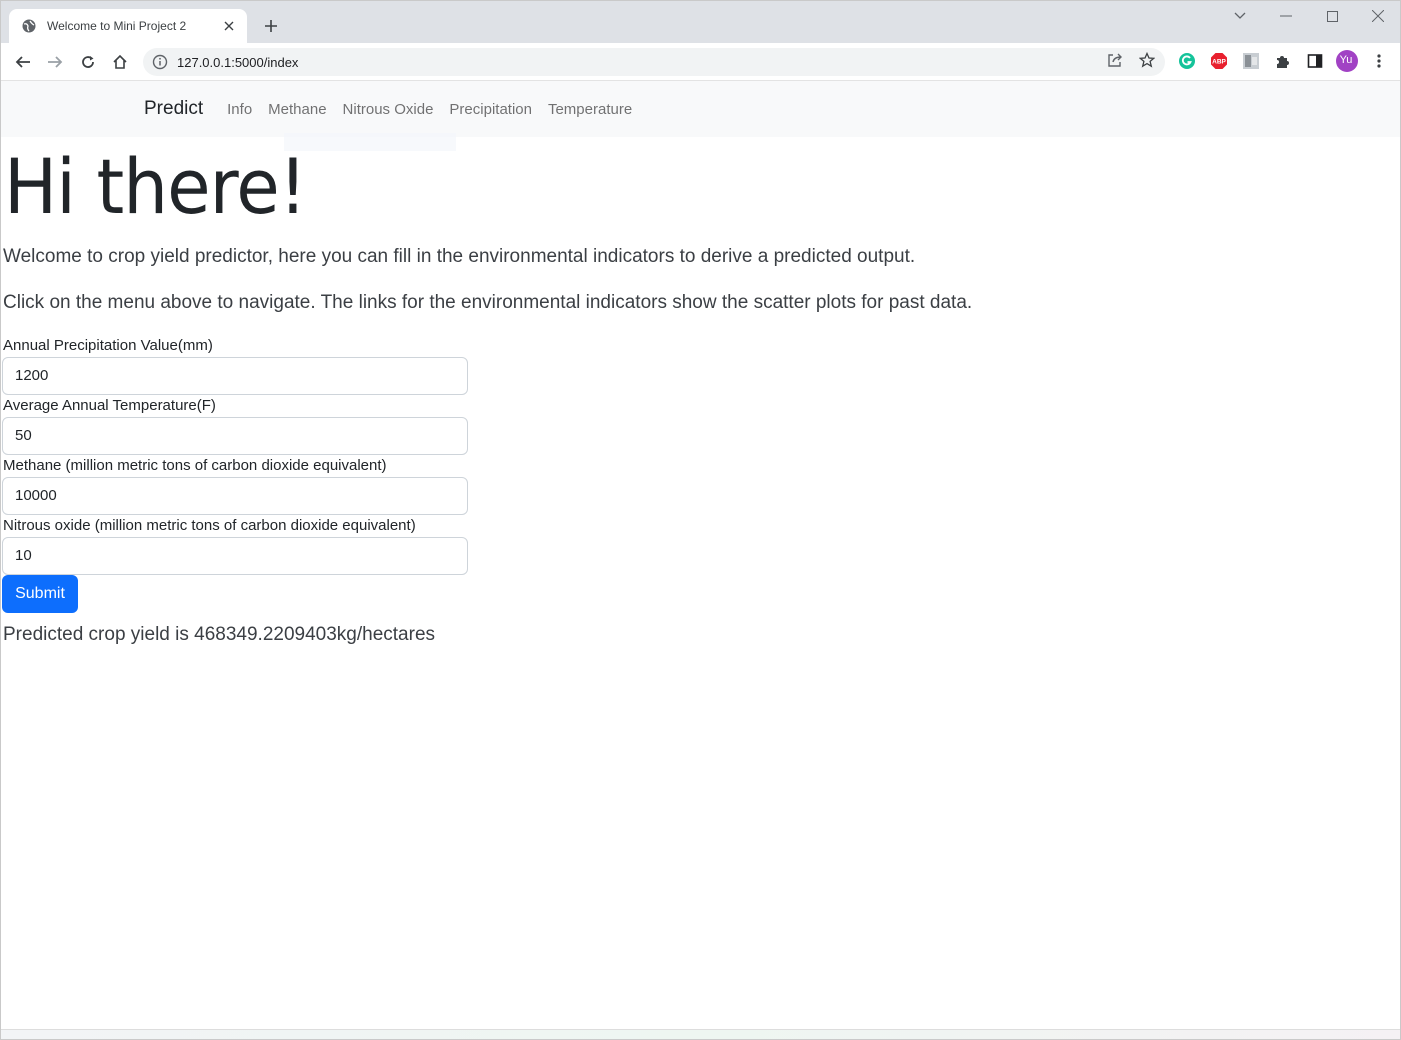 This screenshot has width=1401, height=1040. What do you see at coordinates (700, 1034) in the screenshot?
I see `taskbar-edge` at bounding box center [700, 1034].